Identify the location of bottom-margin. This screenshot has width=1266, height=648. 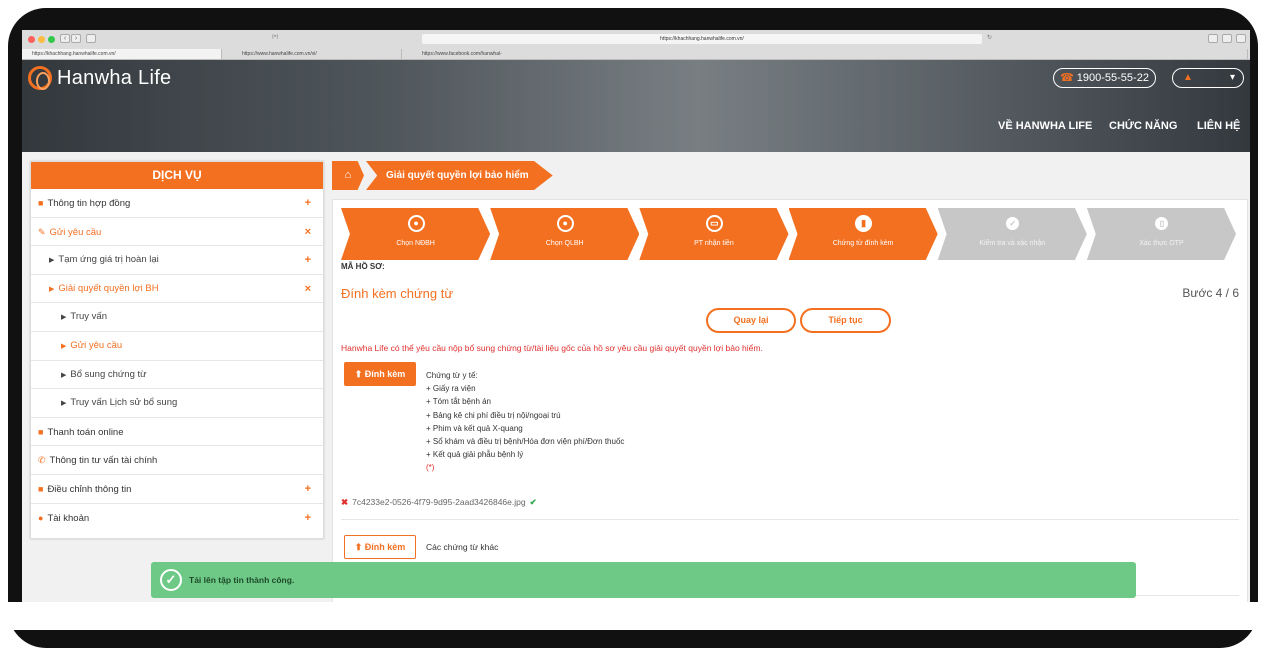
(633, 616).